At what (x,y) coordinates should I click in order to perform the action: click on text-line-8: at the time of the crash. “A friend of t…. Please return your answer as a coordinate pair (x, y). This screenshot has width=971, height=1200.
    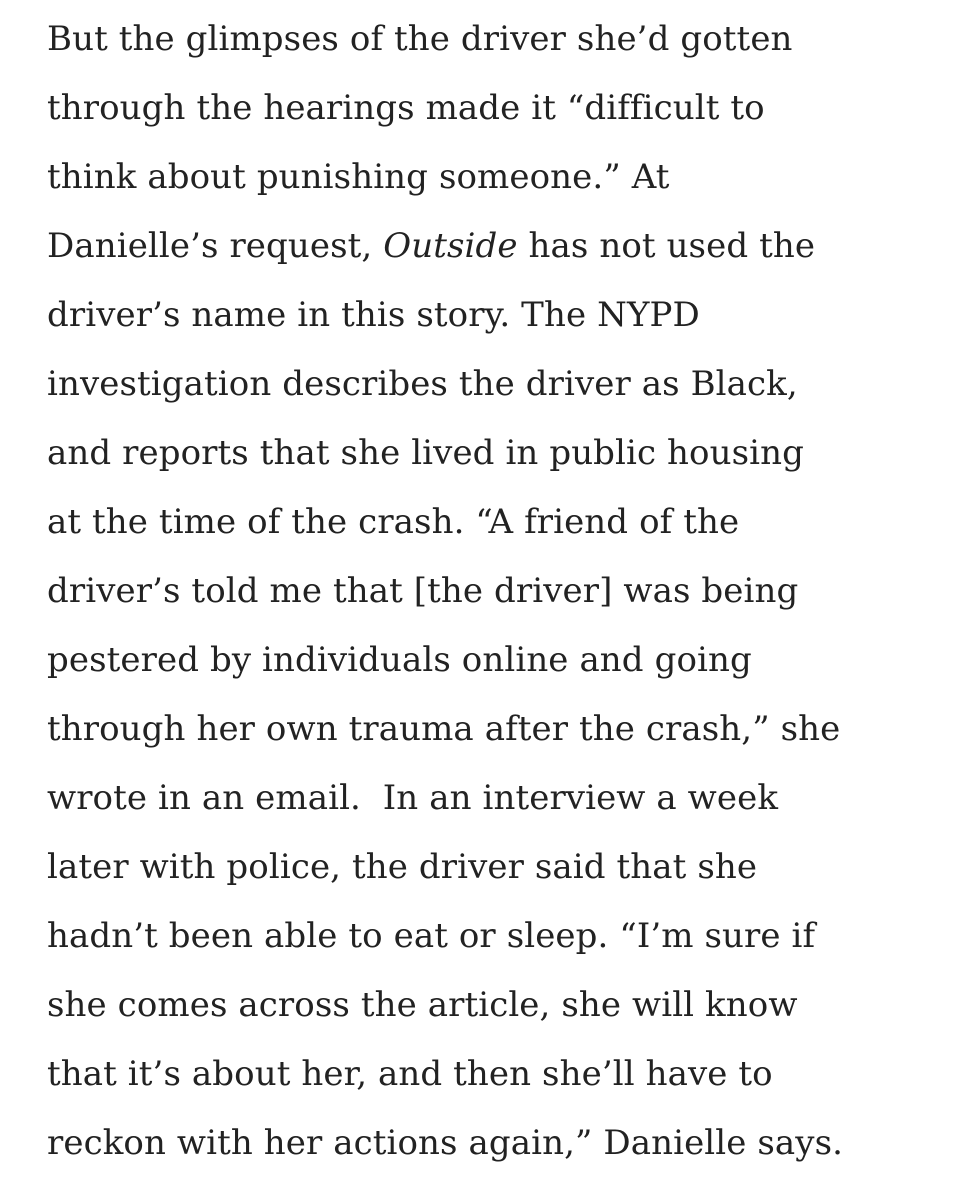
    Looking at the image, I should click on (504, 522).